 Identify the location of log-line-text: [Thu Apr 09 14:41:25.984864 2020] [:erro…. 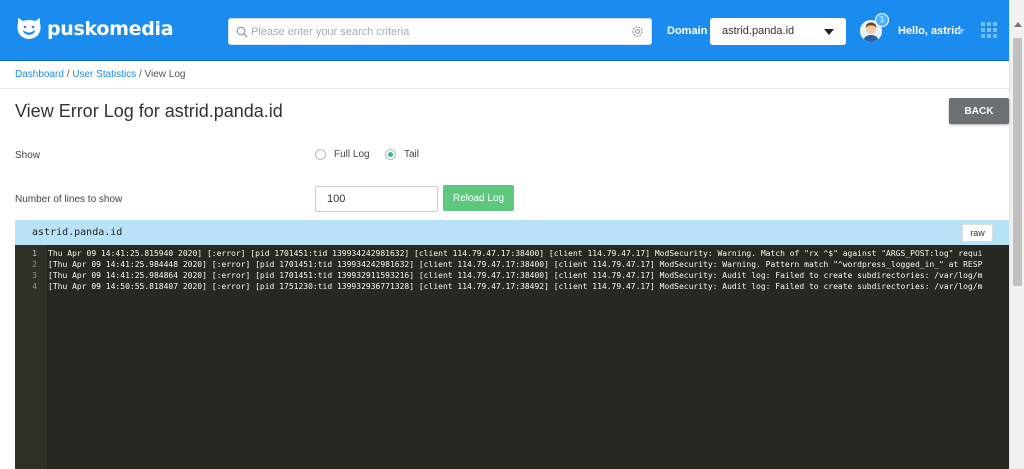
(515, 275).